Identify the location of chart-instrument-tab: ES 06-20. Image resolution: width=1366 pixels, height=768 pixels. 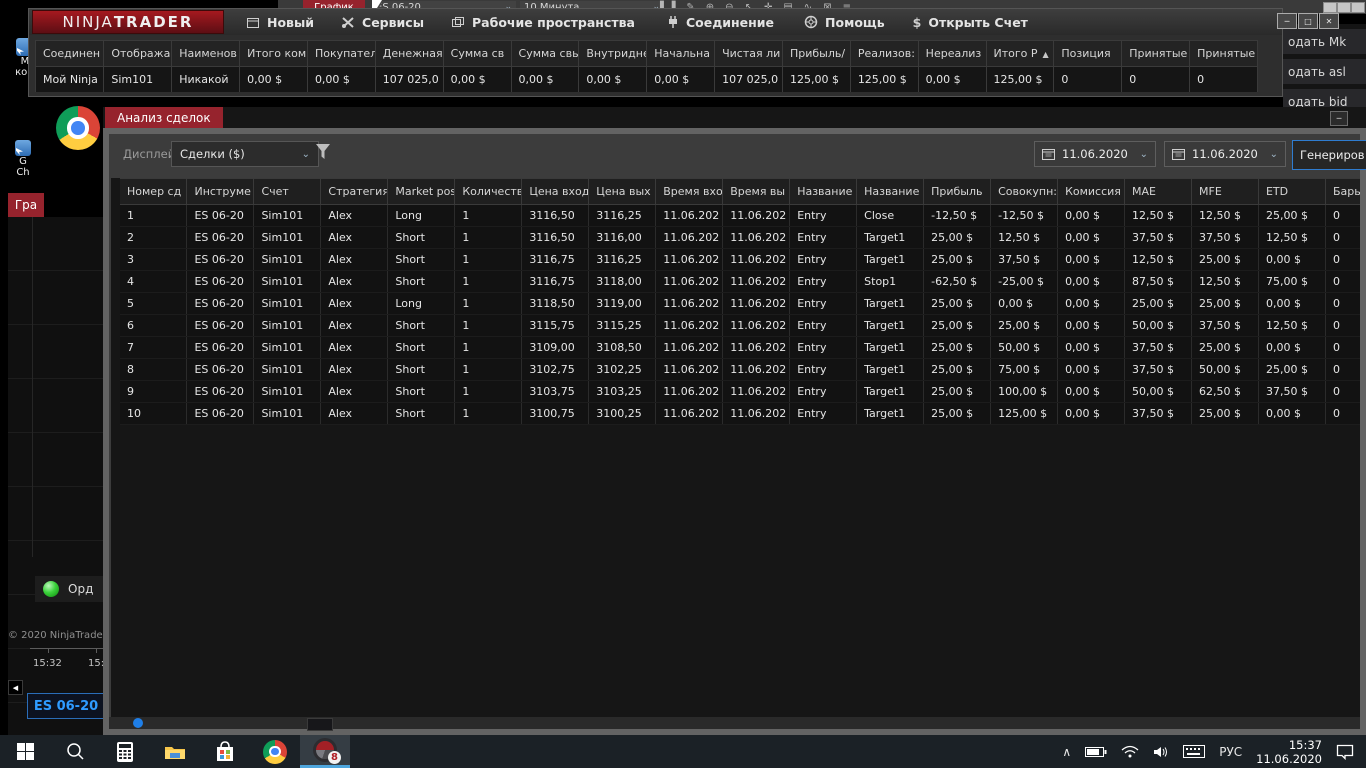
(66, 706).